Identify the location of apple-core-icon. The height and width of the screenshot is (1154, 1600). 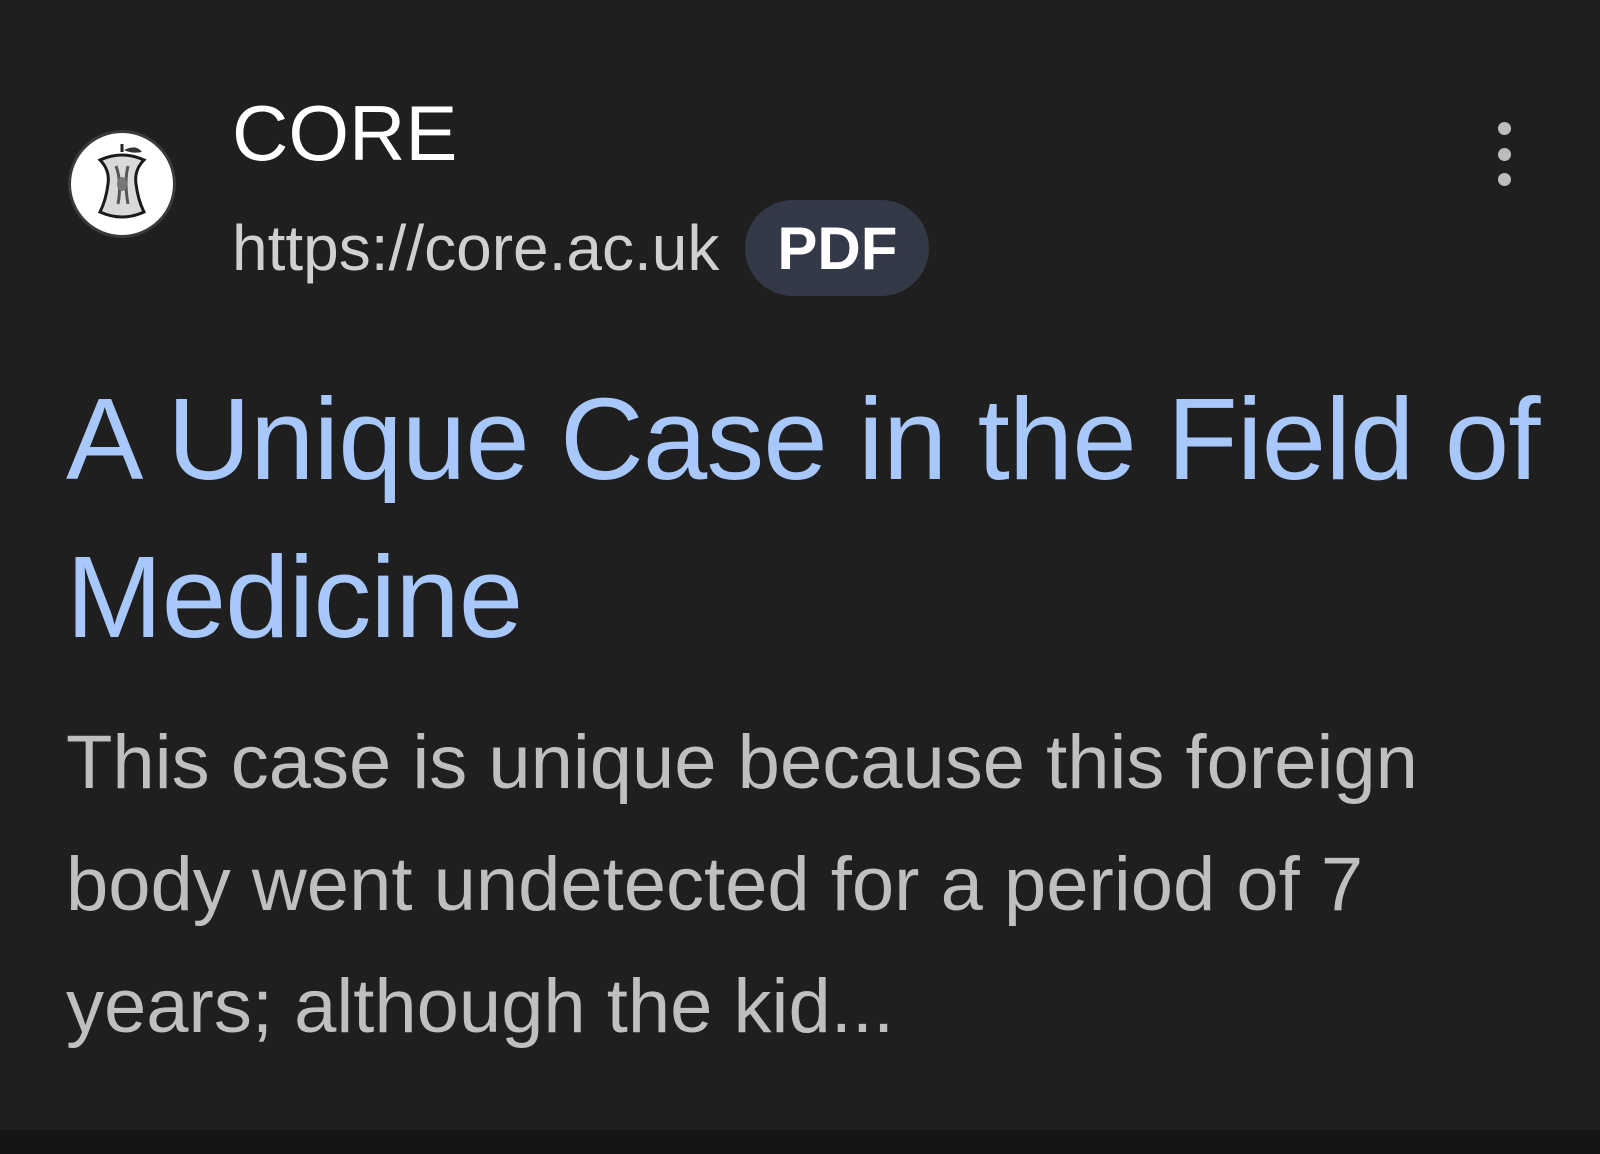
(122, 181).